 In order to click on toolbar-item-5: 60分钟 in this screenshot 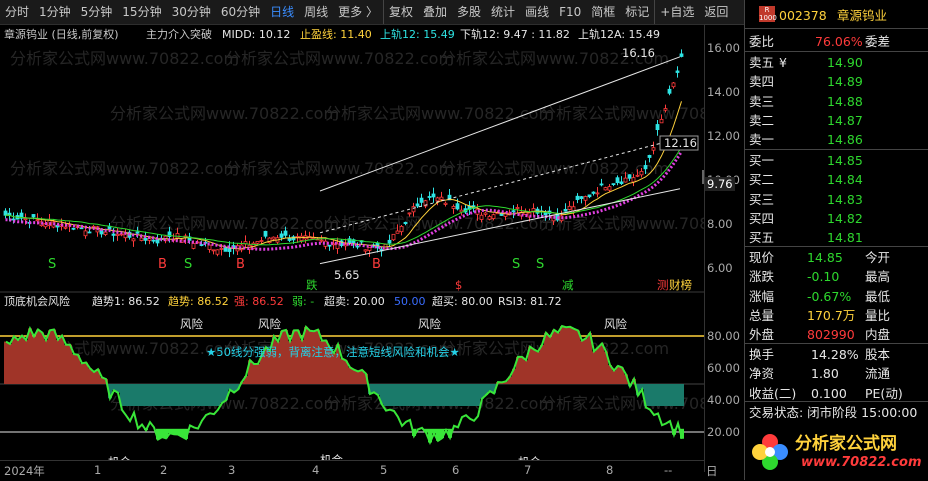, I will do `click(240, 12)`.